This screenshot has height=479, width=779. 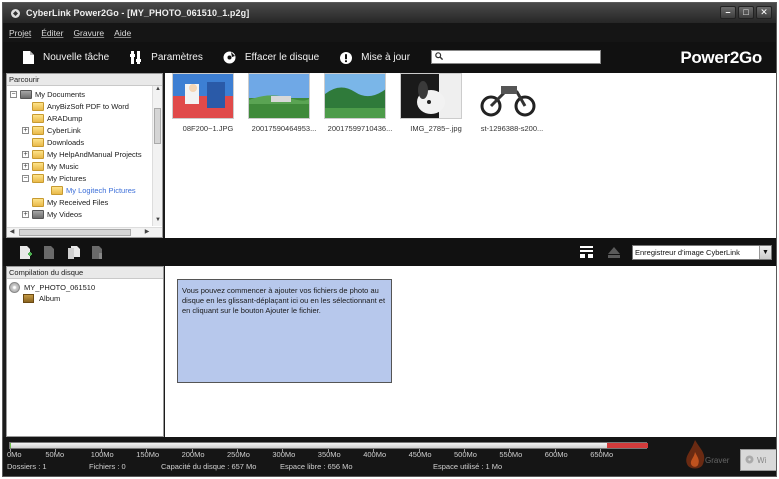 I want to click on menu-gravure: Gravure, so click(x=88, y=33).